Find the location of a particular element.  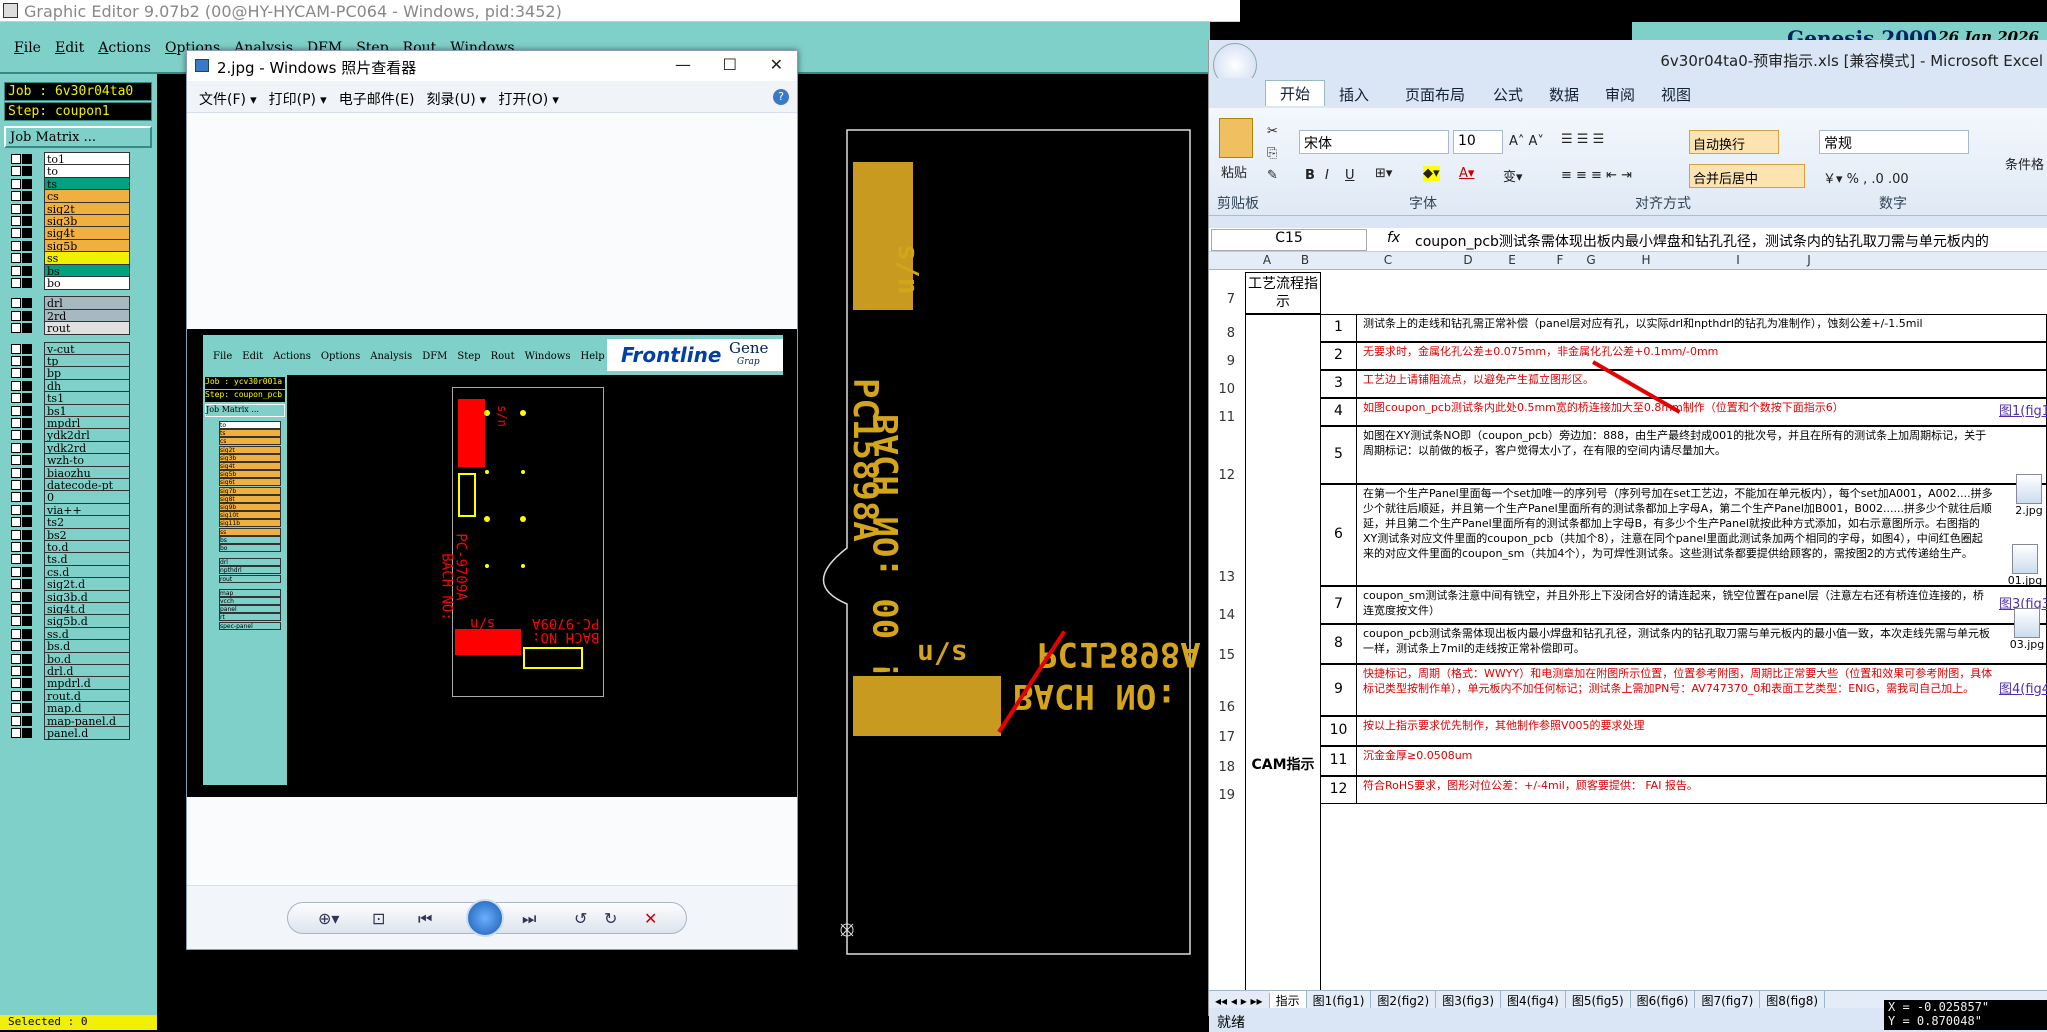

instruction-cell: 按以上指示要求优先制作，其他制作参照V005的要求处理 is located at coordinates (1678, 731).